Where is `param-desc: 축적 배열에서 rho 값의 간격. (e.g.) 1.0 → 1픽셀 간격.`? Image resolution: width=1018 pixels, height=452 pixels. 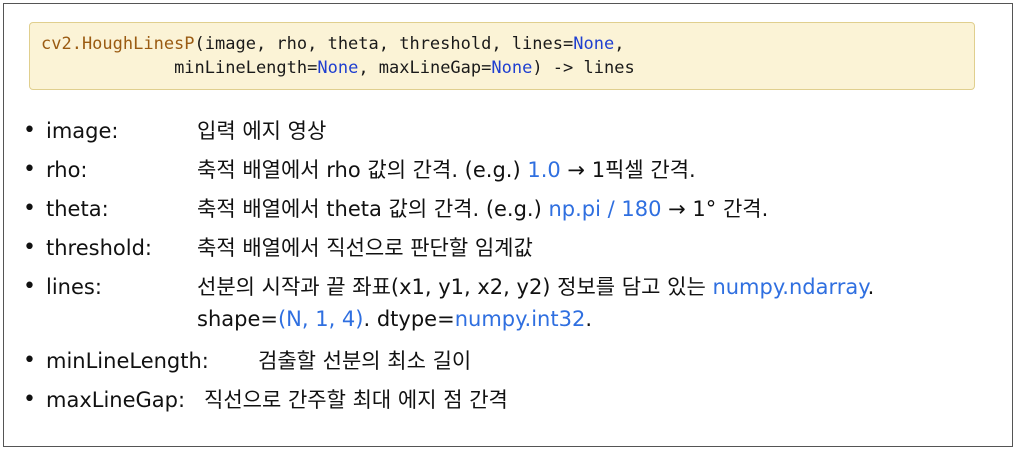 param-desc: 축적 배열에서 rho 값의 간격. (e.g.) 1.0 → 1픽셀 간격. is located at coordinates (446, 170).